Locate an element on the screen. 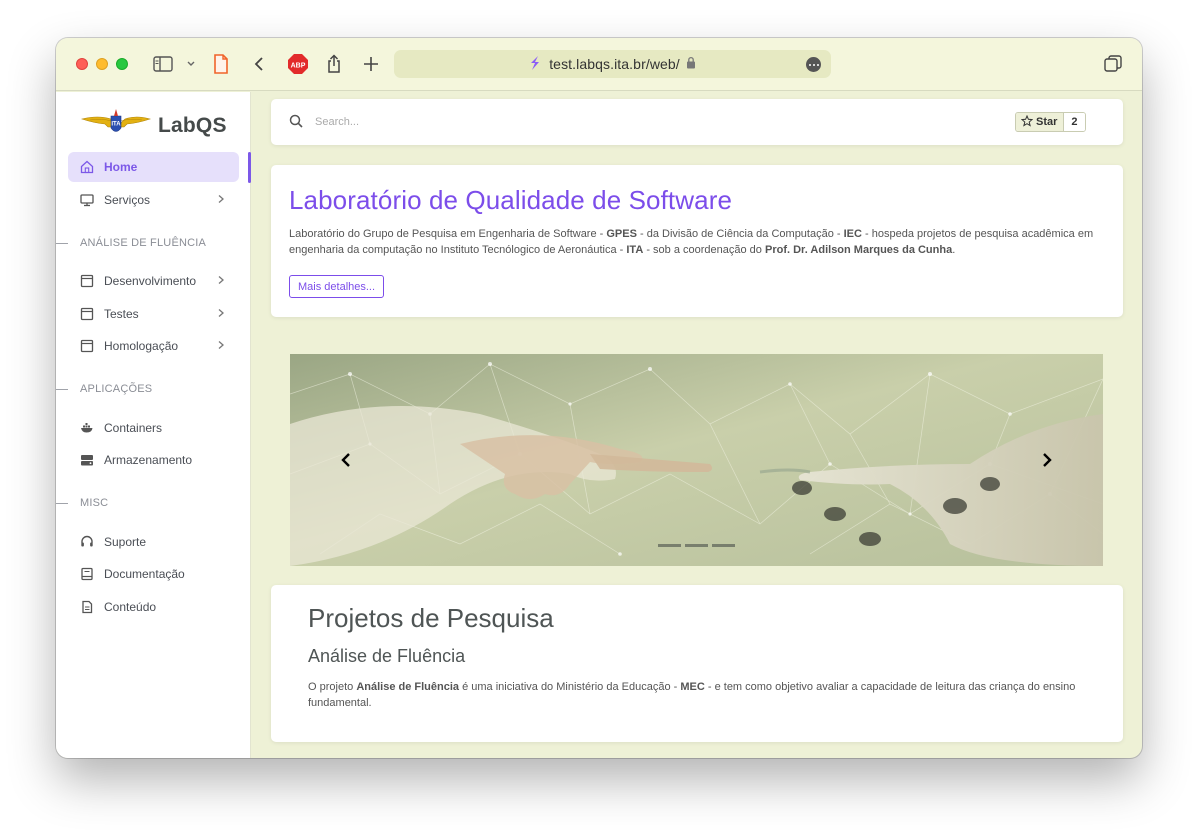 Image resolution: width=1198 pixels, height=832 pixels. address-bar: test.labqs.ita.br/web/ is located at coordinates (612, 64).